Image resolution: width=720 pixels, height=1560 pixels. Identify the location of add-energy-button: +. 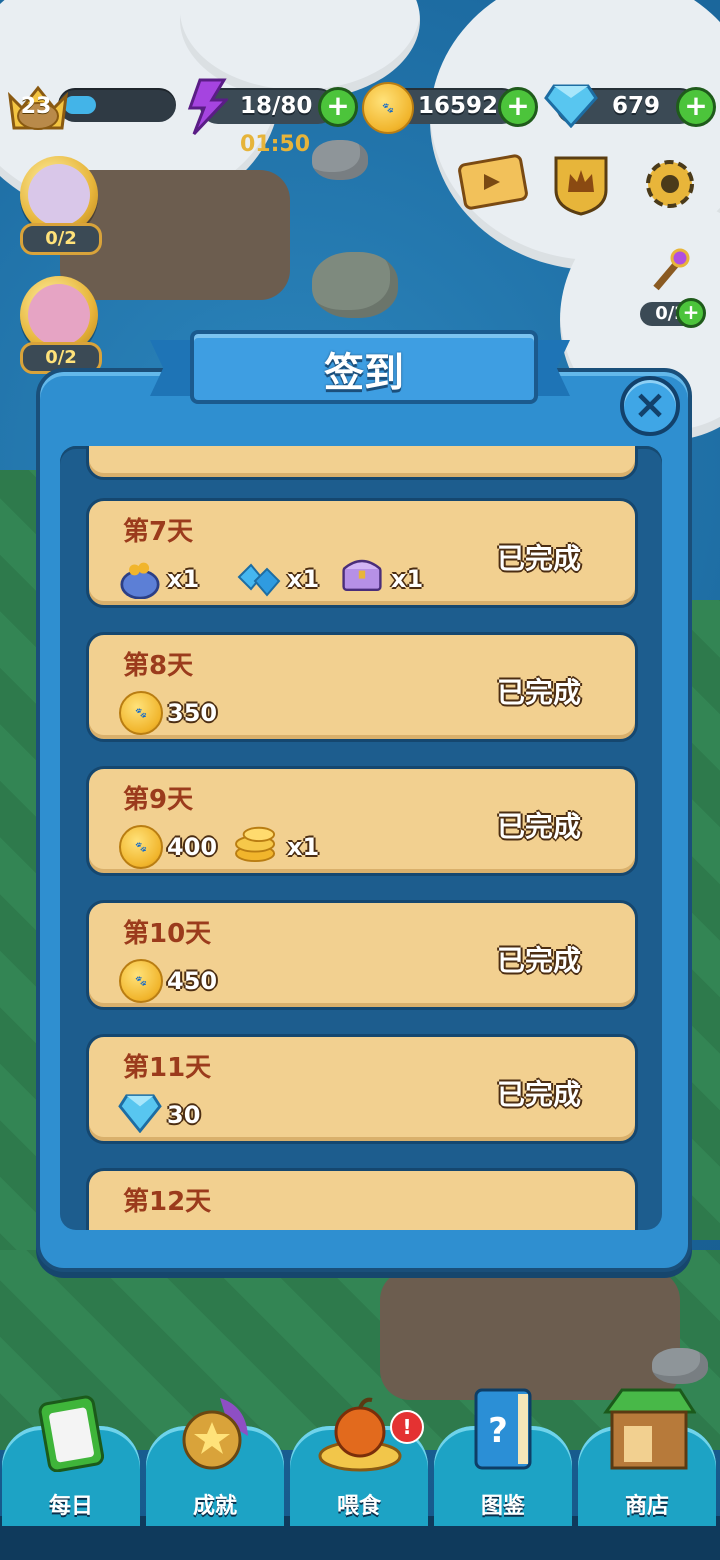
(338, 107).